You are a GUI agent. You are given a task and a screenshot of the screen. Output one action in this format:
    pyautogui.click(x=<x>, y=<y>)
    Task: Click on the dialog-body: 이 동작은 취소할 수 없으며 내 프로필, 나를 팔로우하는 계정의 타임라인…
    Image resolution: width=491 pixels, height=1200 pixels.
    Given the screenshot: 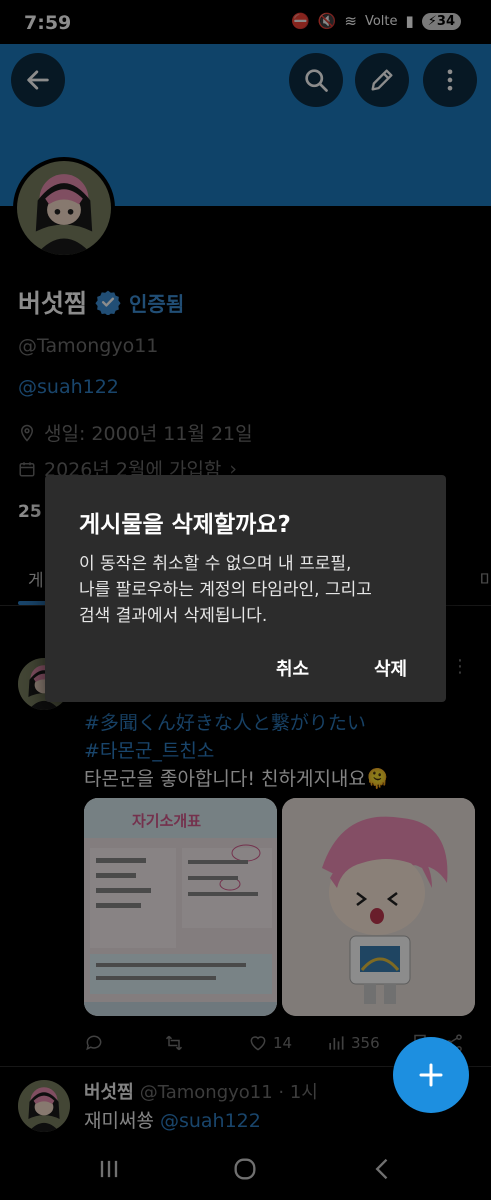 What is the action you would take?
    pyautogui.click(x=225, y=590)
    